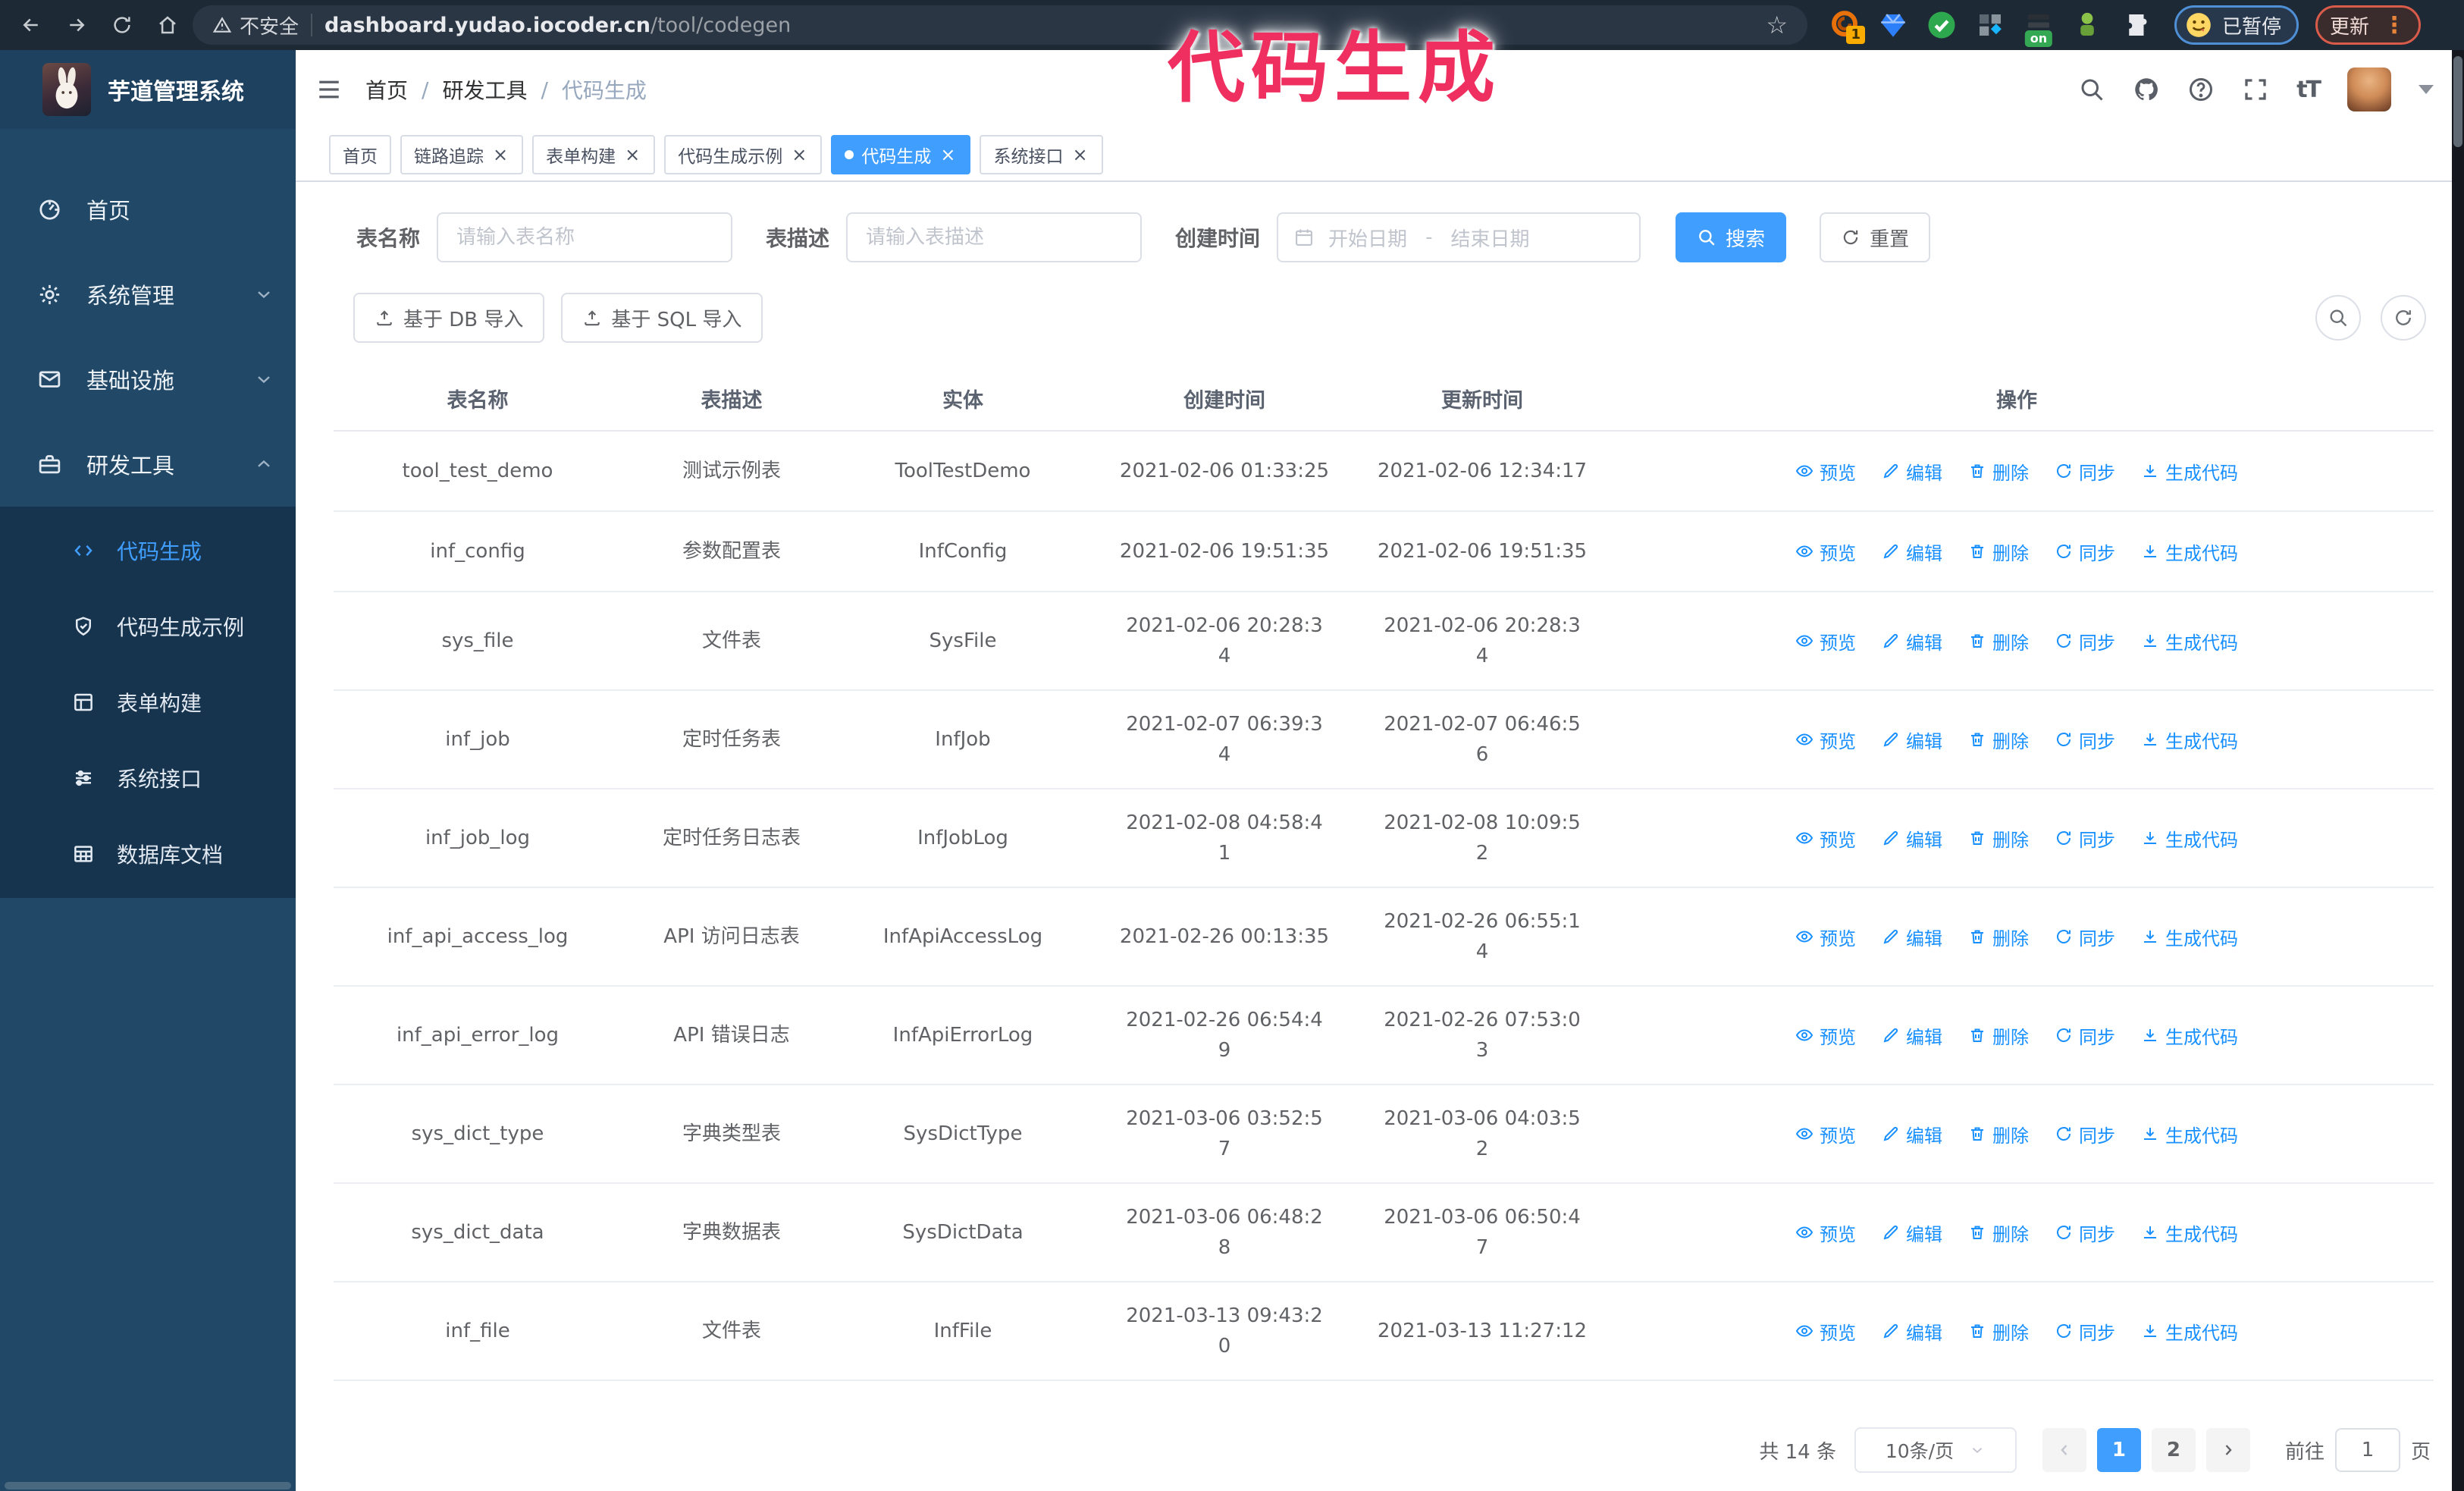 This screenshot has width=2464, height=1491. What do you see at coordinates (148, 464) in the screenshot?
I see `sidebar-menu-item: 研发工具` at bounding box center [148, 464].